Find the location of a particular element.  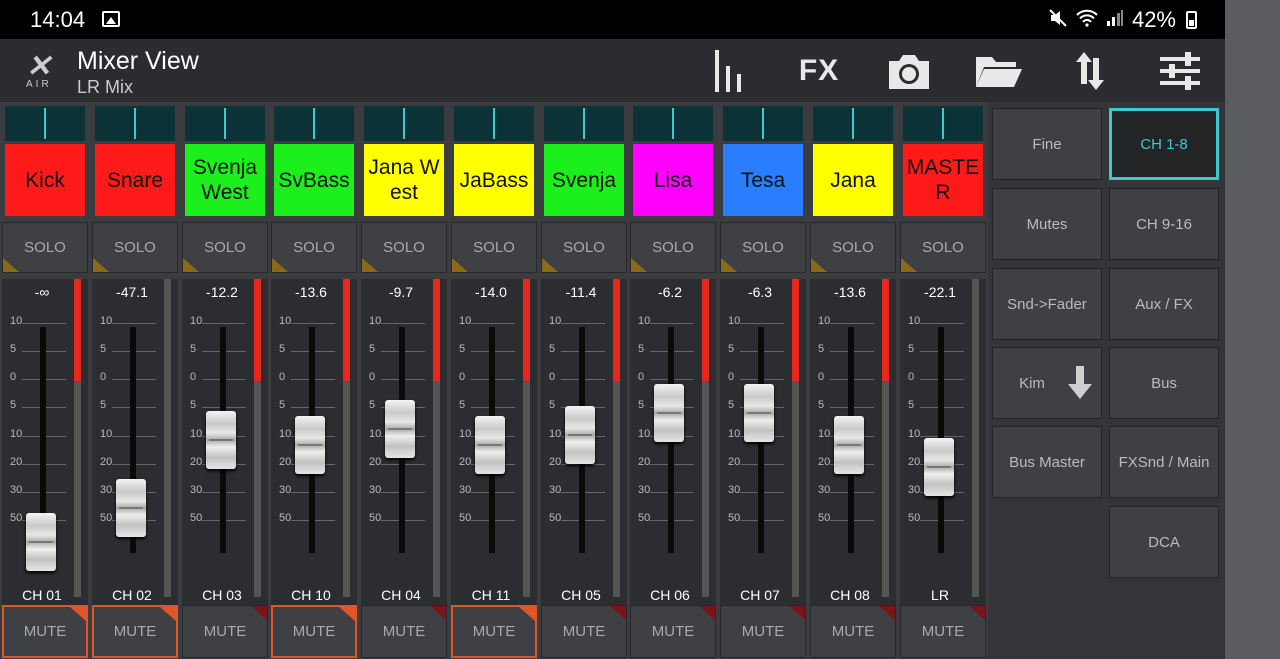

channel-name: Lisa is located at coordinates (673, 180).